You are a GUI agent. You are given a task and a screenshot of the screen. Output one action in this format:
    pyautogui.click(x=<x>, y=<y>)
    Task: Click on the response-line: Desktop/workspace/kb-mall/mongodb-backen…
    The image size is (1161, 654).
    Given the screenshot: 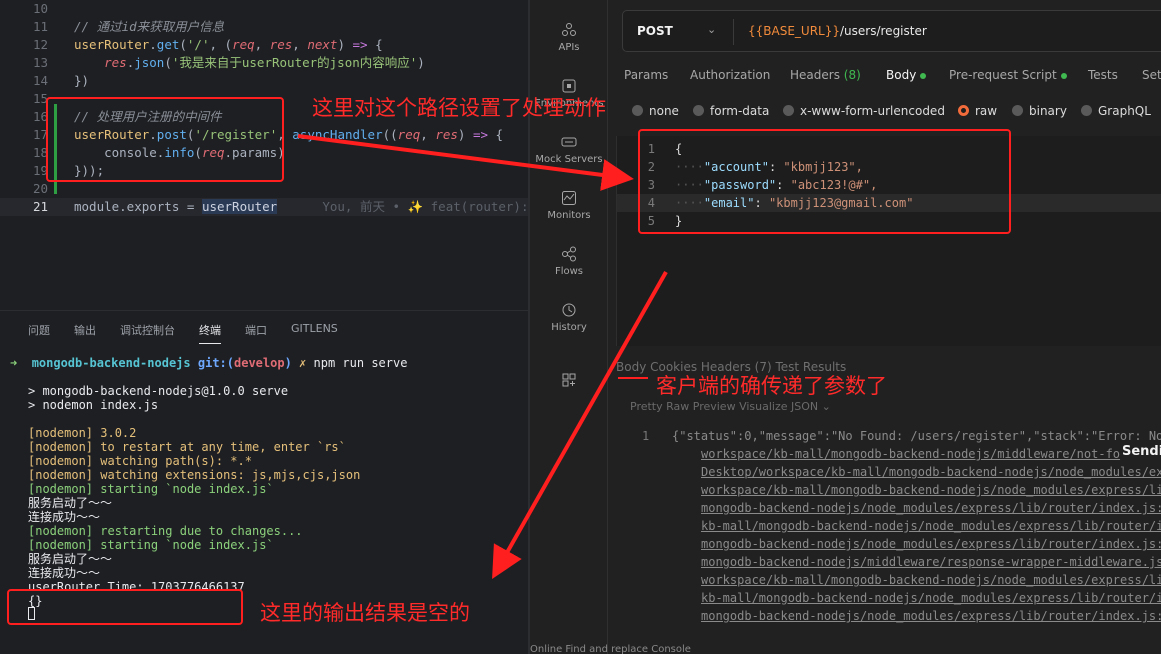 What is the action you would take?
    pyautogui.click(x=931, y=472)
    